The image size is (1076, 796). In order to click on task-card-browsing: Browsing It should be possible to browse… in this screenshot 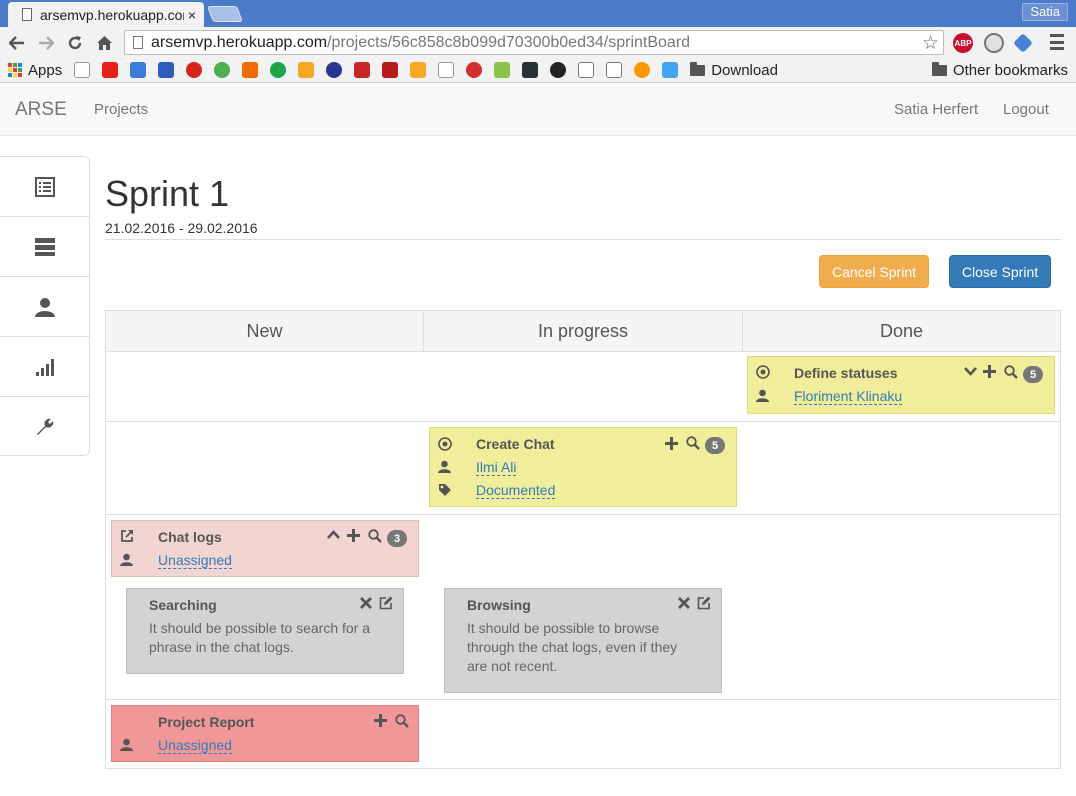, I will do `click(583, 640)`.